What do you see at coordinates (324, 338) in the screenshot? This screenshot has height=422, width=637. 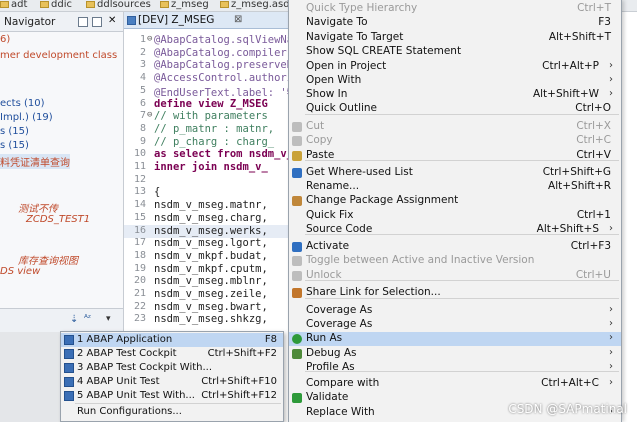 I see `menu-item-label: Run As` at bounding box center [324, 338].